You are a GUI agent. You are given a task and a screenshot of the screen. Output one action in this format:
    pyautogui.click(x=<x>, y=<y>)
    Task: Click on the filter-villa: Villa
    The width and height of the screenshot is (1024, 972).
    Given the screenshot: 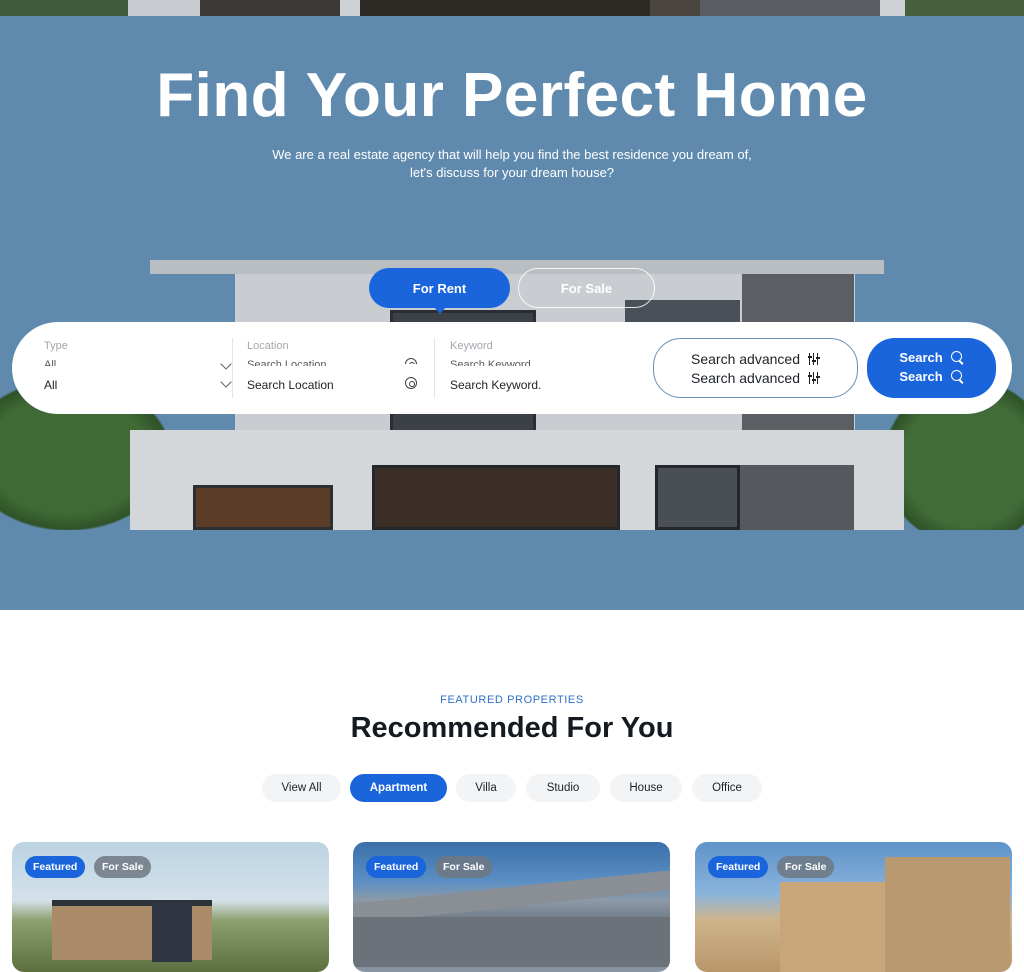 What is the action you would take?
    pyautogui.click(x=486, y=788)
    